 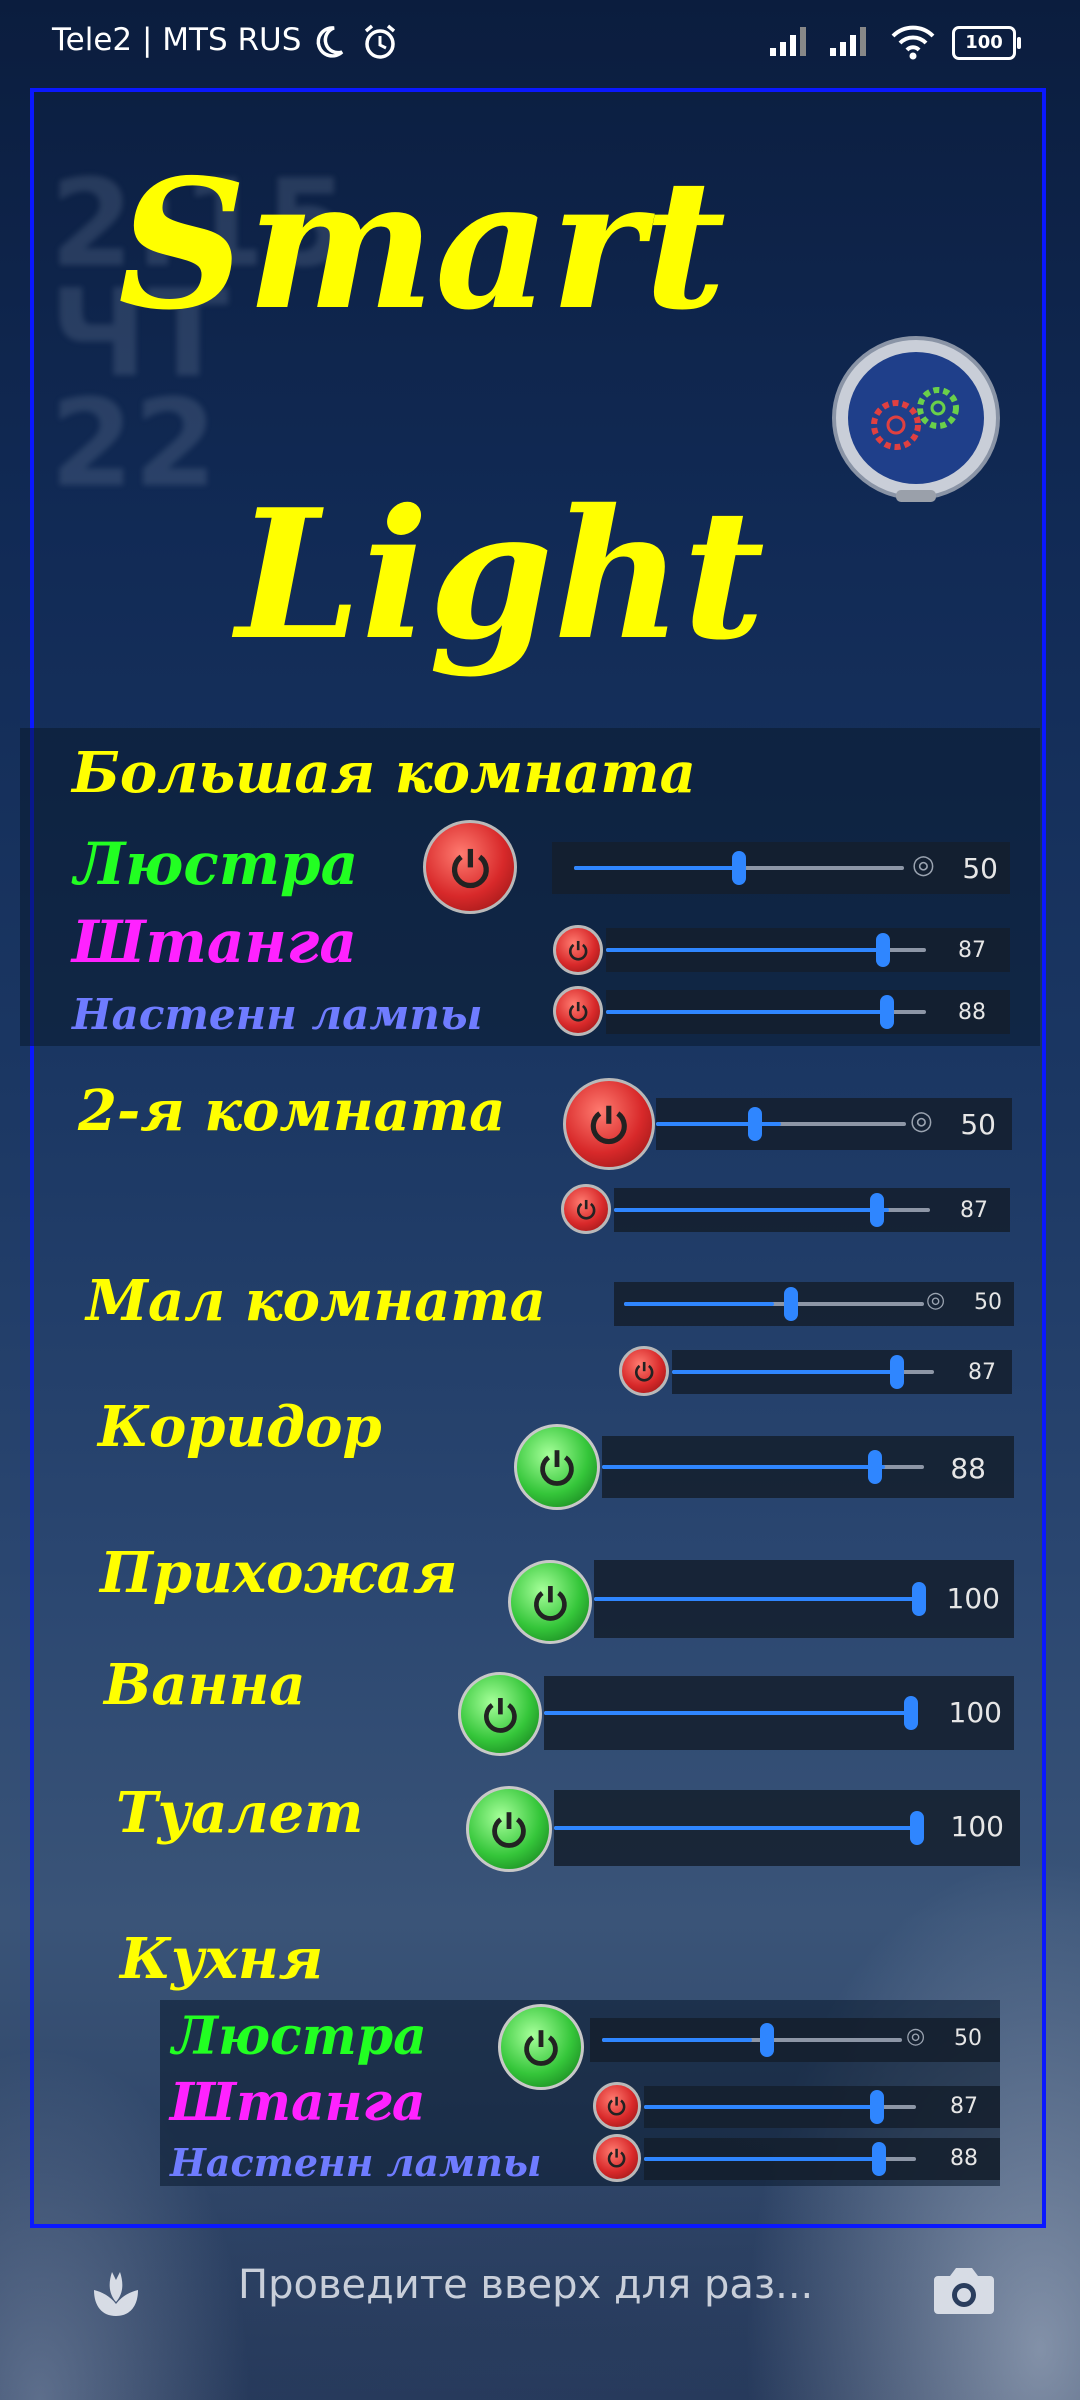 I want to click on power-button-kitchen-chandelier, so click(x=541, y=2047).